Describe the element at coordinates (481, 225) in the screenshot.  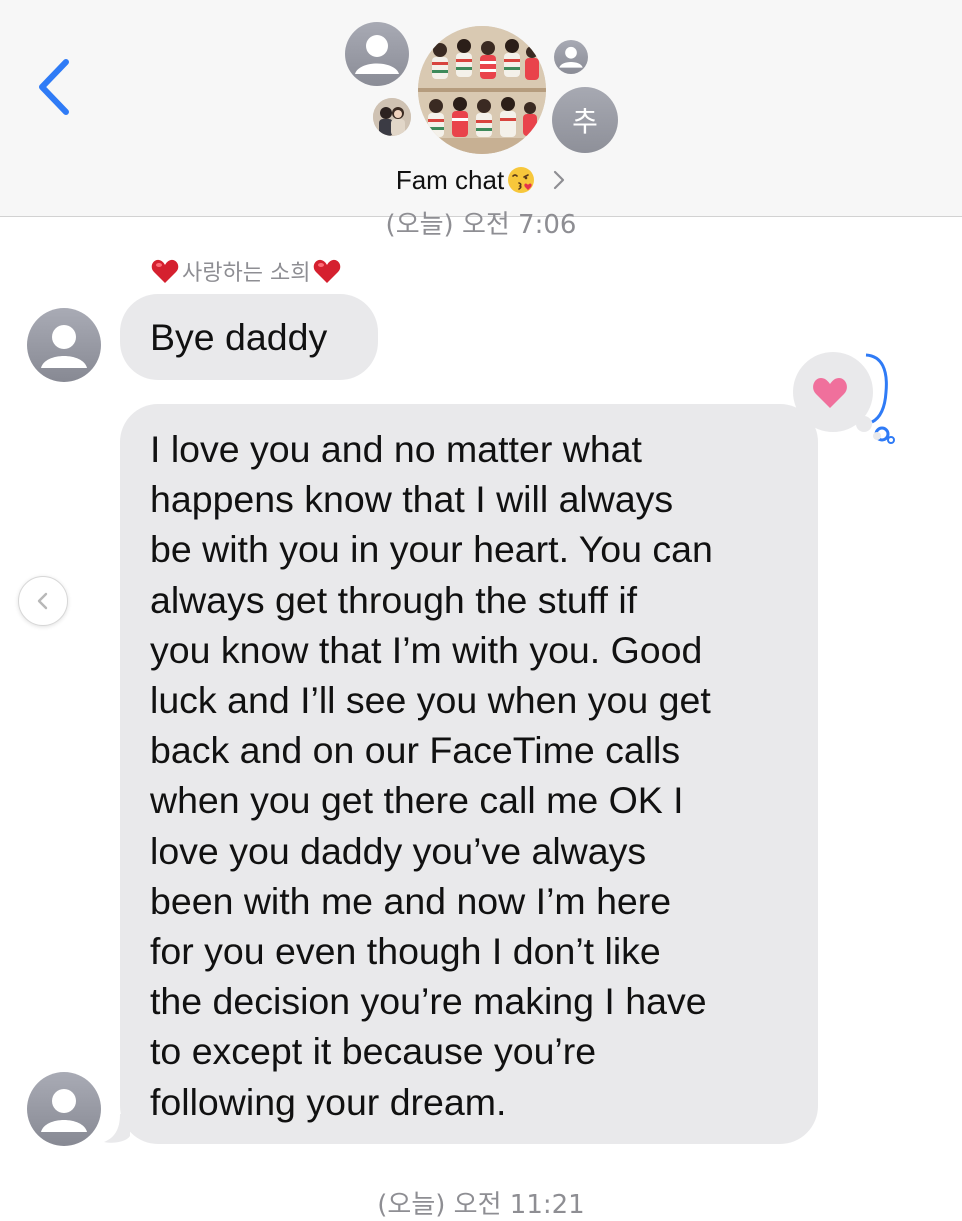
I see `message-timestamp: (오늘) 오전 7:06` at that location.